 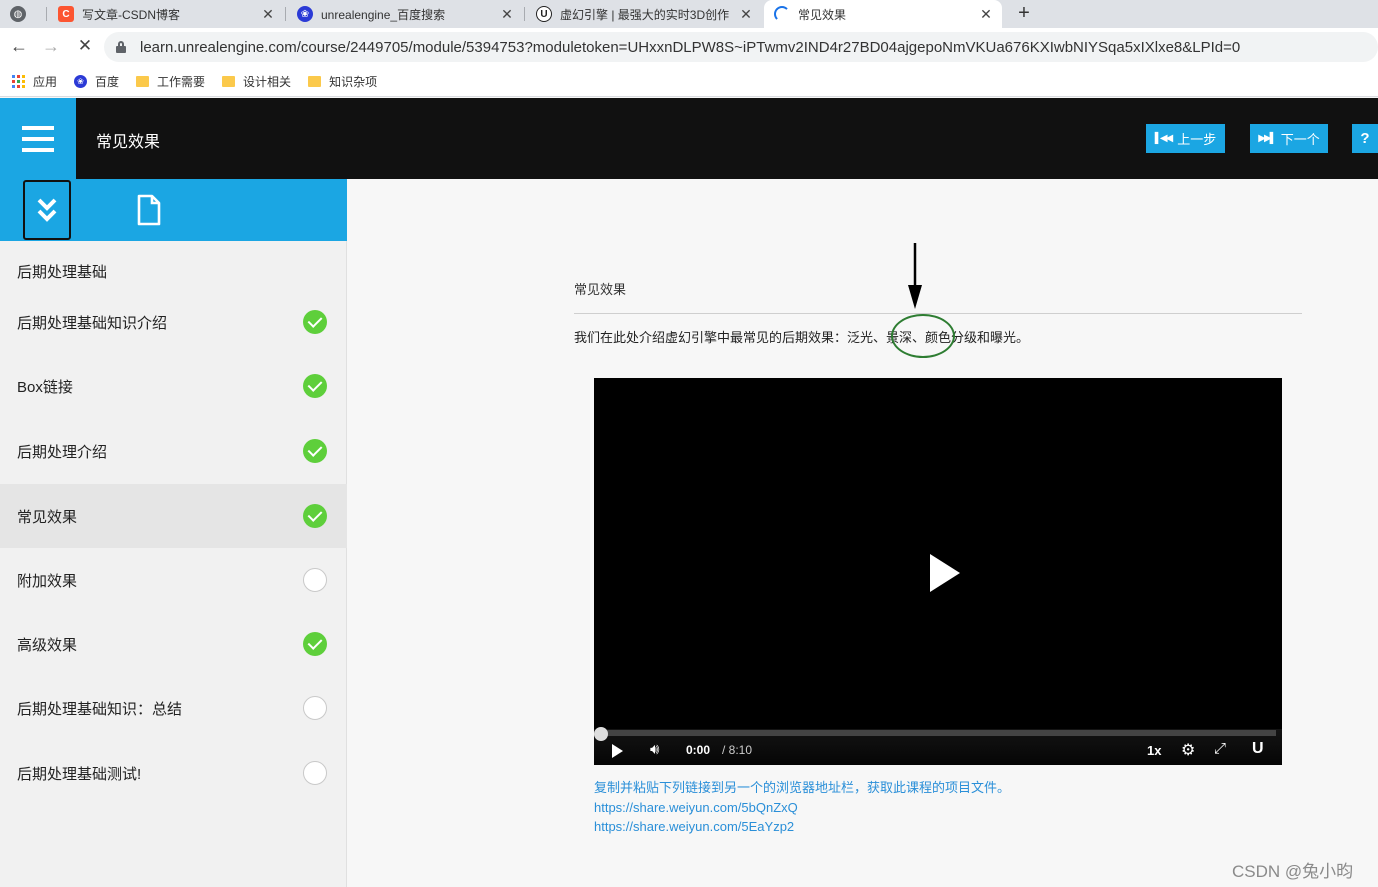 I want to click on annotation-arrow-icon, so click(x=915, y=276).